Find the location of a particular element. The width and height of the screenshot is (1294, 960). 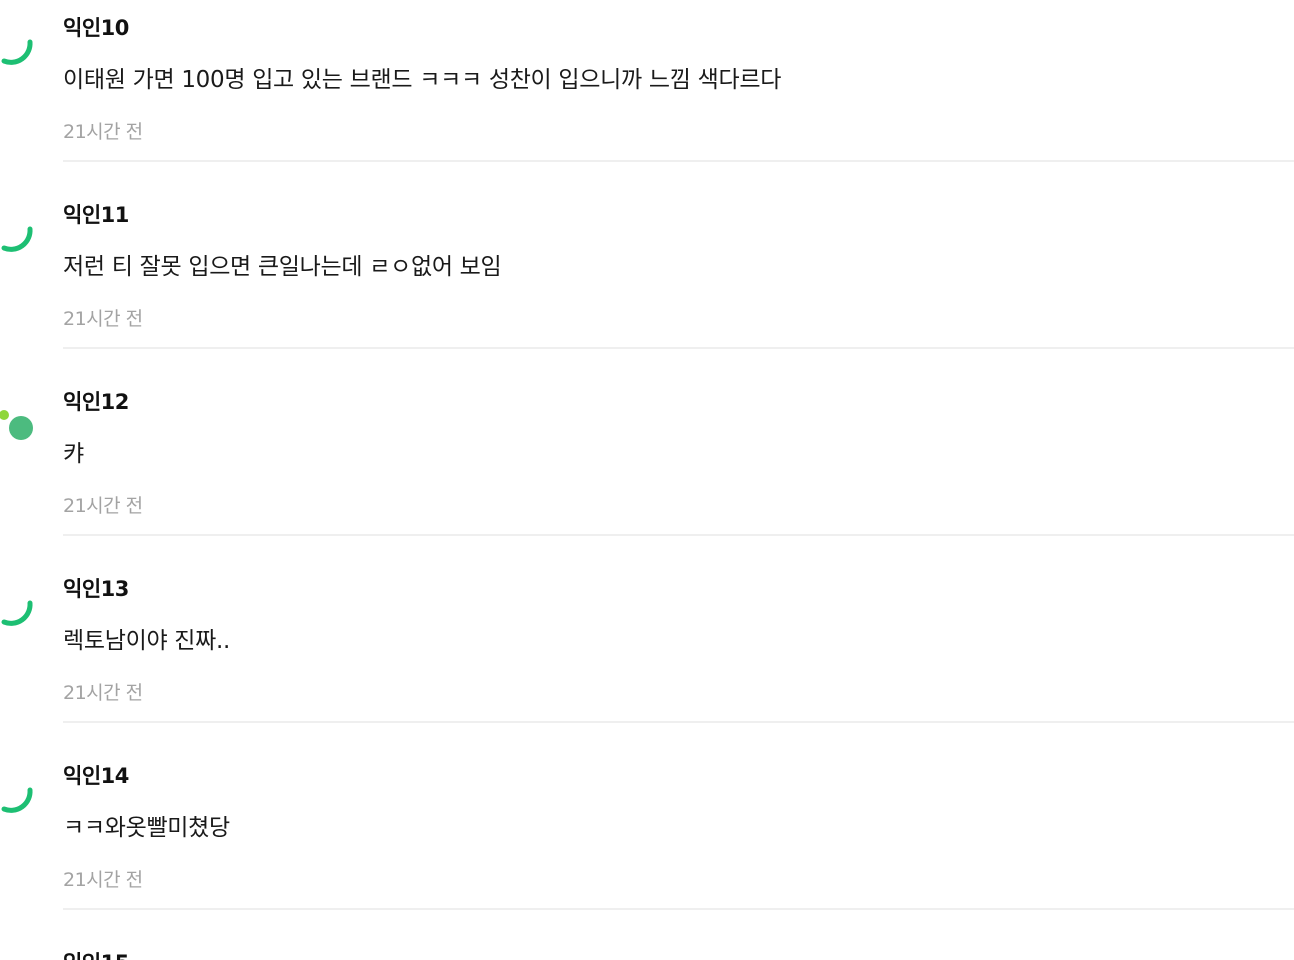

comment-author: 익인15 is located at coordinates (96, 953).